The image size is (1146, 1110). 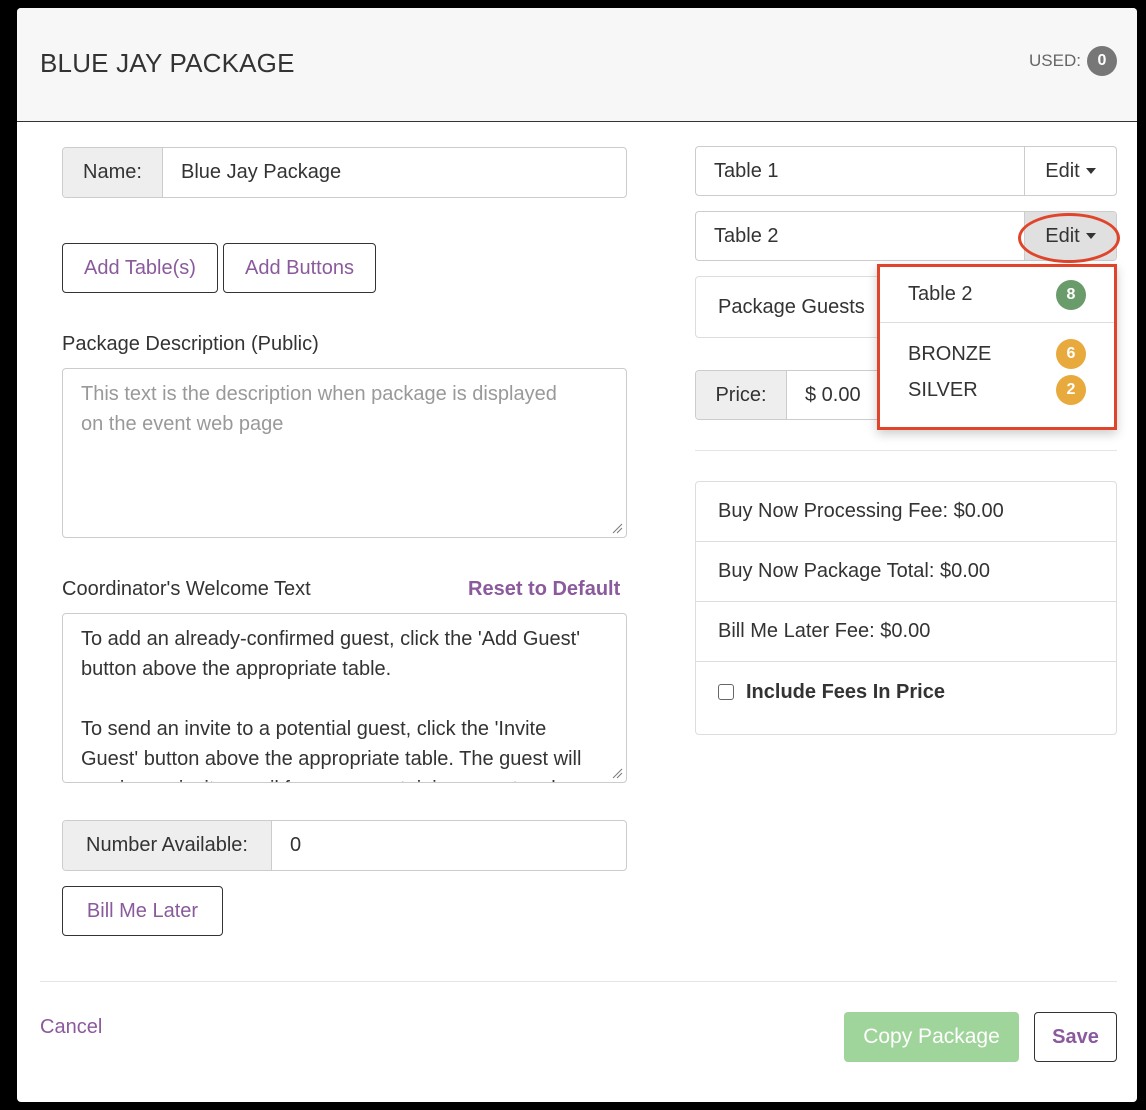 What do you see at coordinates (167, 63) in the screenshot?
I see `page-title: BLUE JAY PACKAGE` at bounding box center [167, 63].